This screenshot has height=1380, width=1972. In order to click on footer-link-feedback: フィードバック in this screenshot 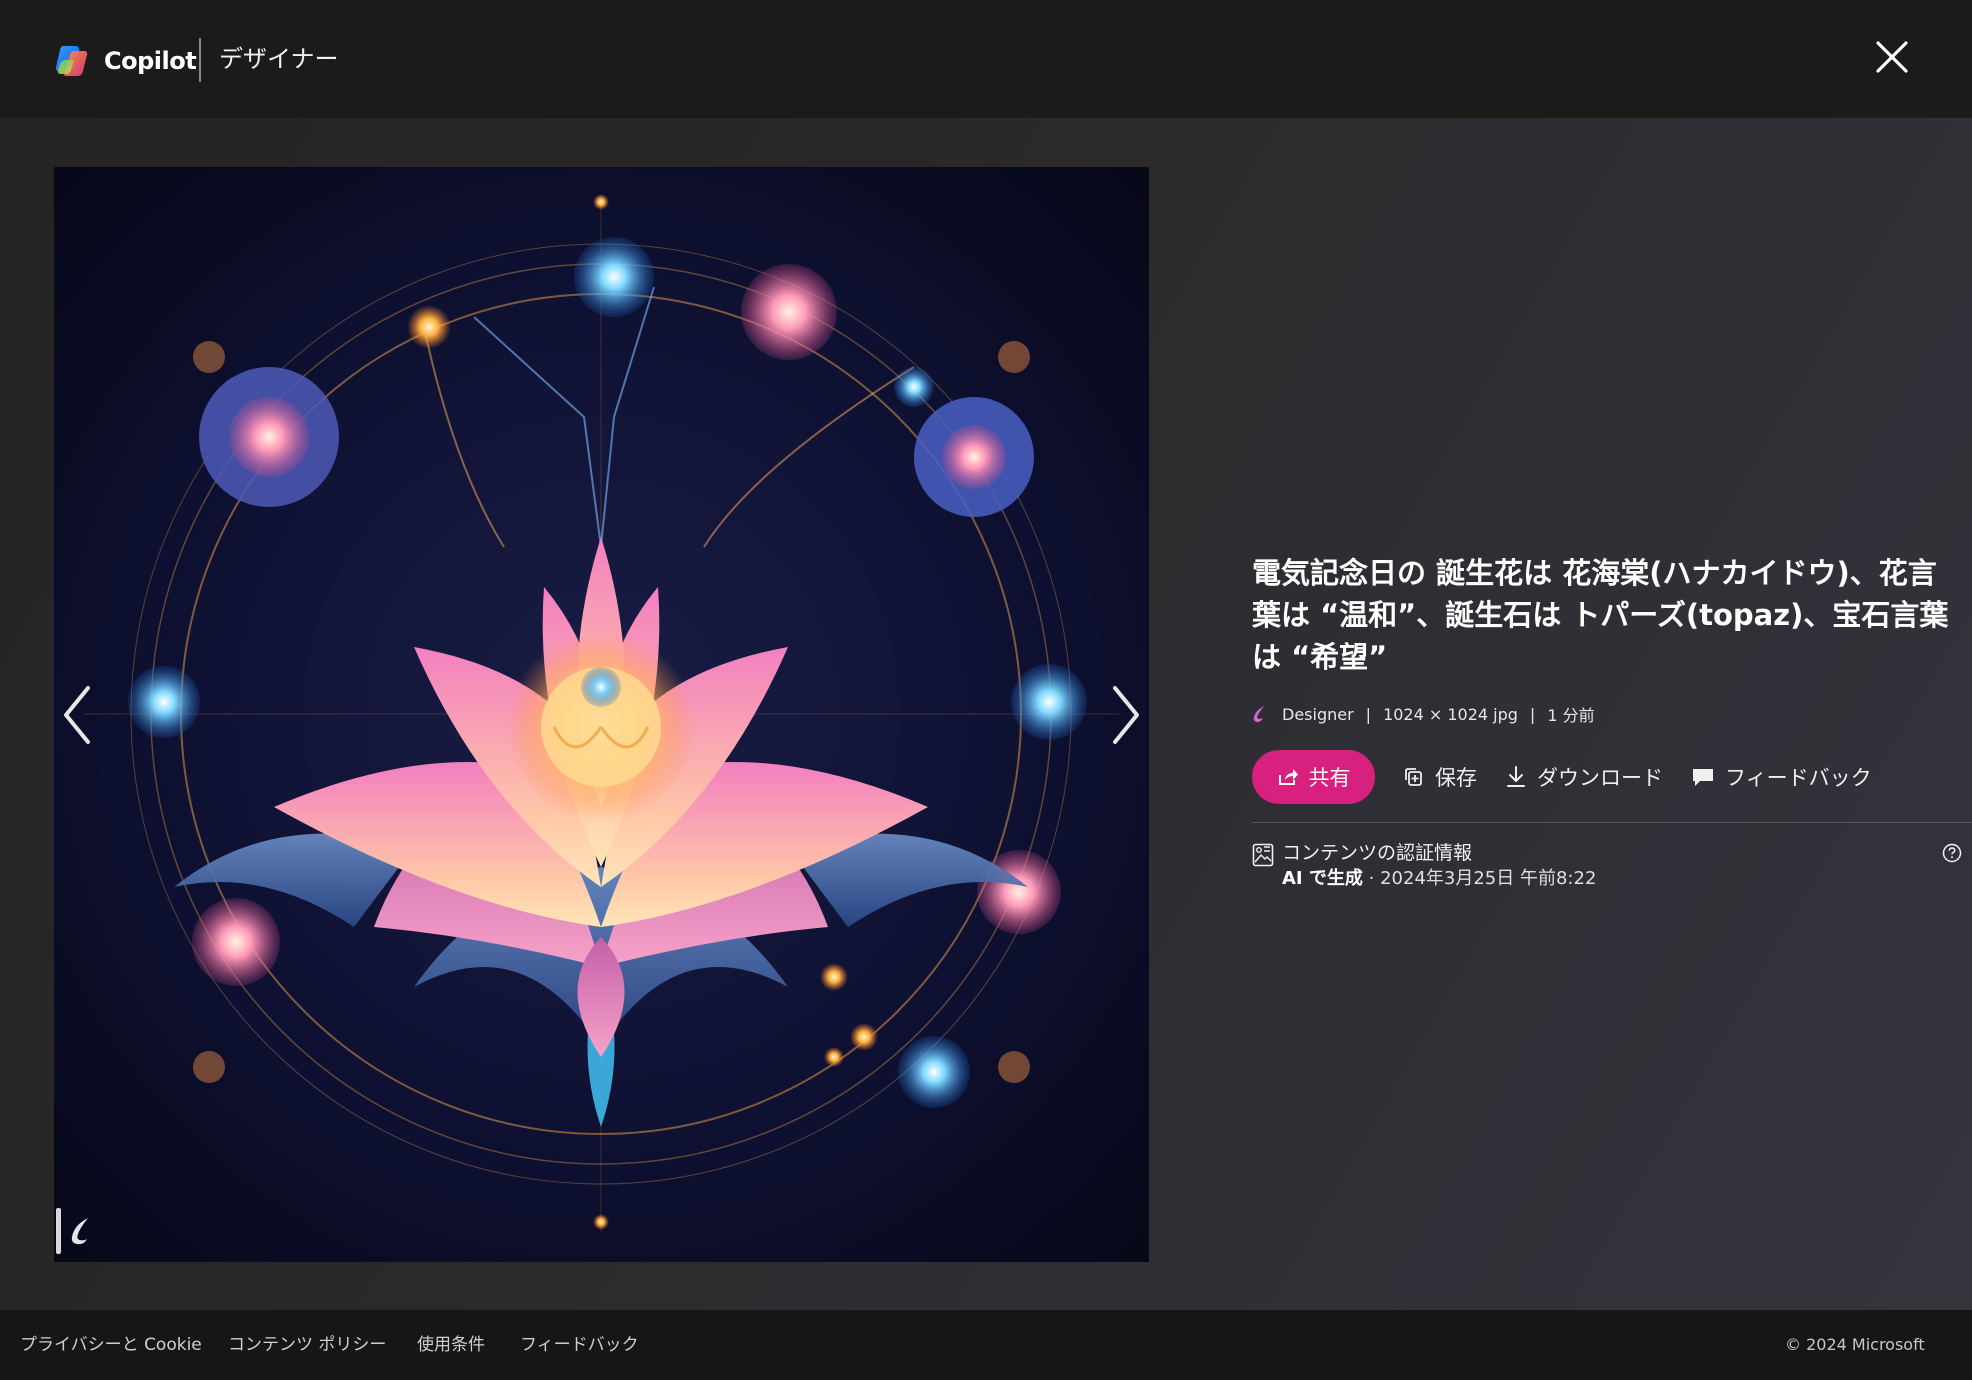, I will do `click(579, 1345)`.